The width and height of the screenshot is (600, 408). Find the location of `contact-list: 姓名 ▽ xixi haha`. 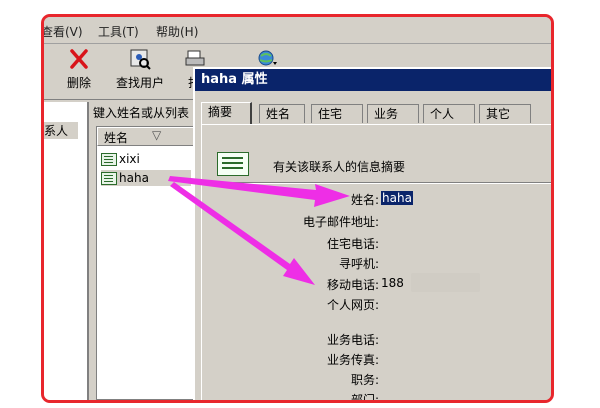

contact-list: 姓名 ▽ xixi haha is located at coordinates (147, 263).